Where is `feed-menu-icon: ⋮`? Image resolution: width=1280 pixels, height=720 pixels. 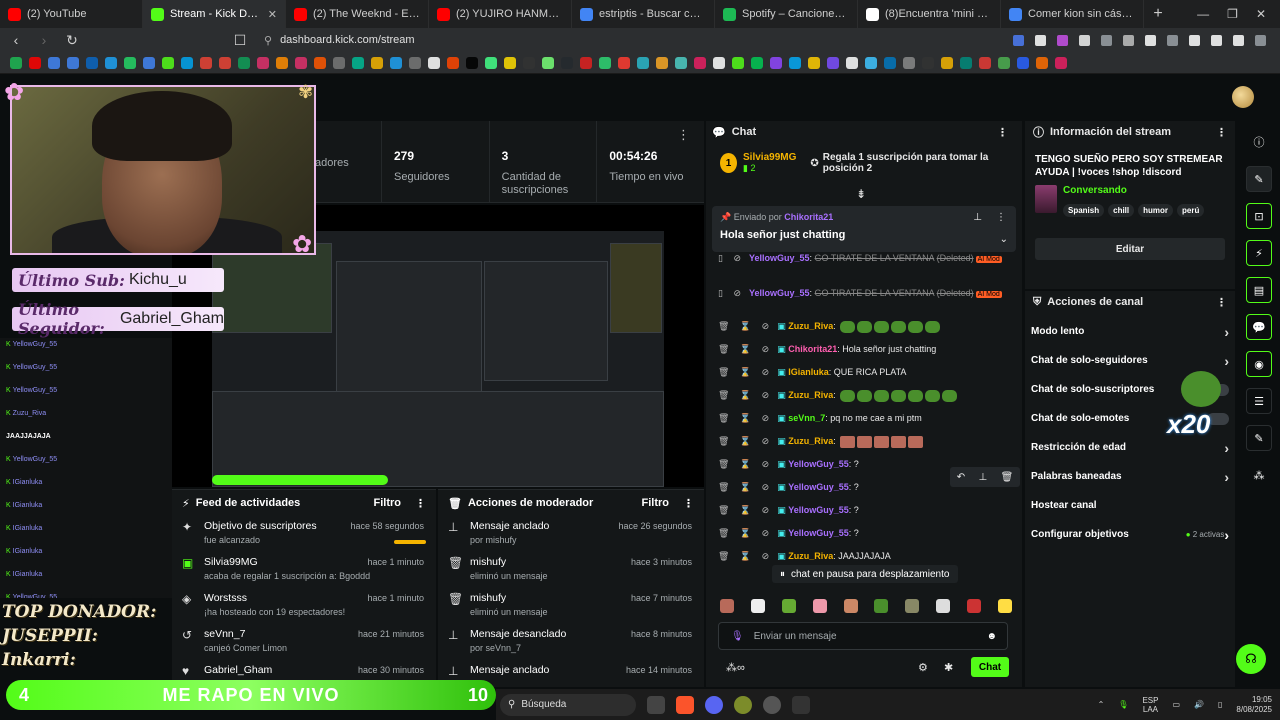
feed-menu-icon: ⋮ is located at coordinates (420, 503).